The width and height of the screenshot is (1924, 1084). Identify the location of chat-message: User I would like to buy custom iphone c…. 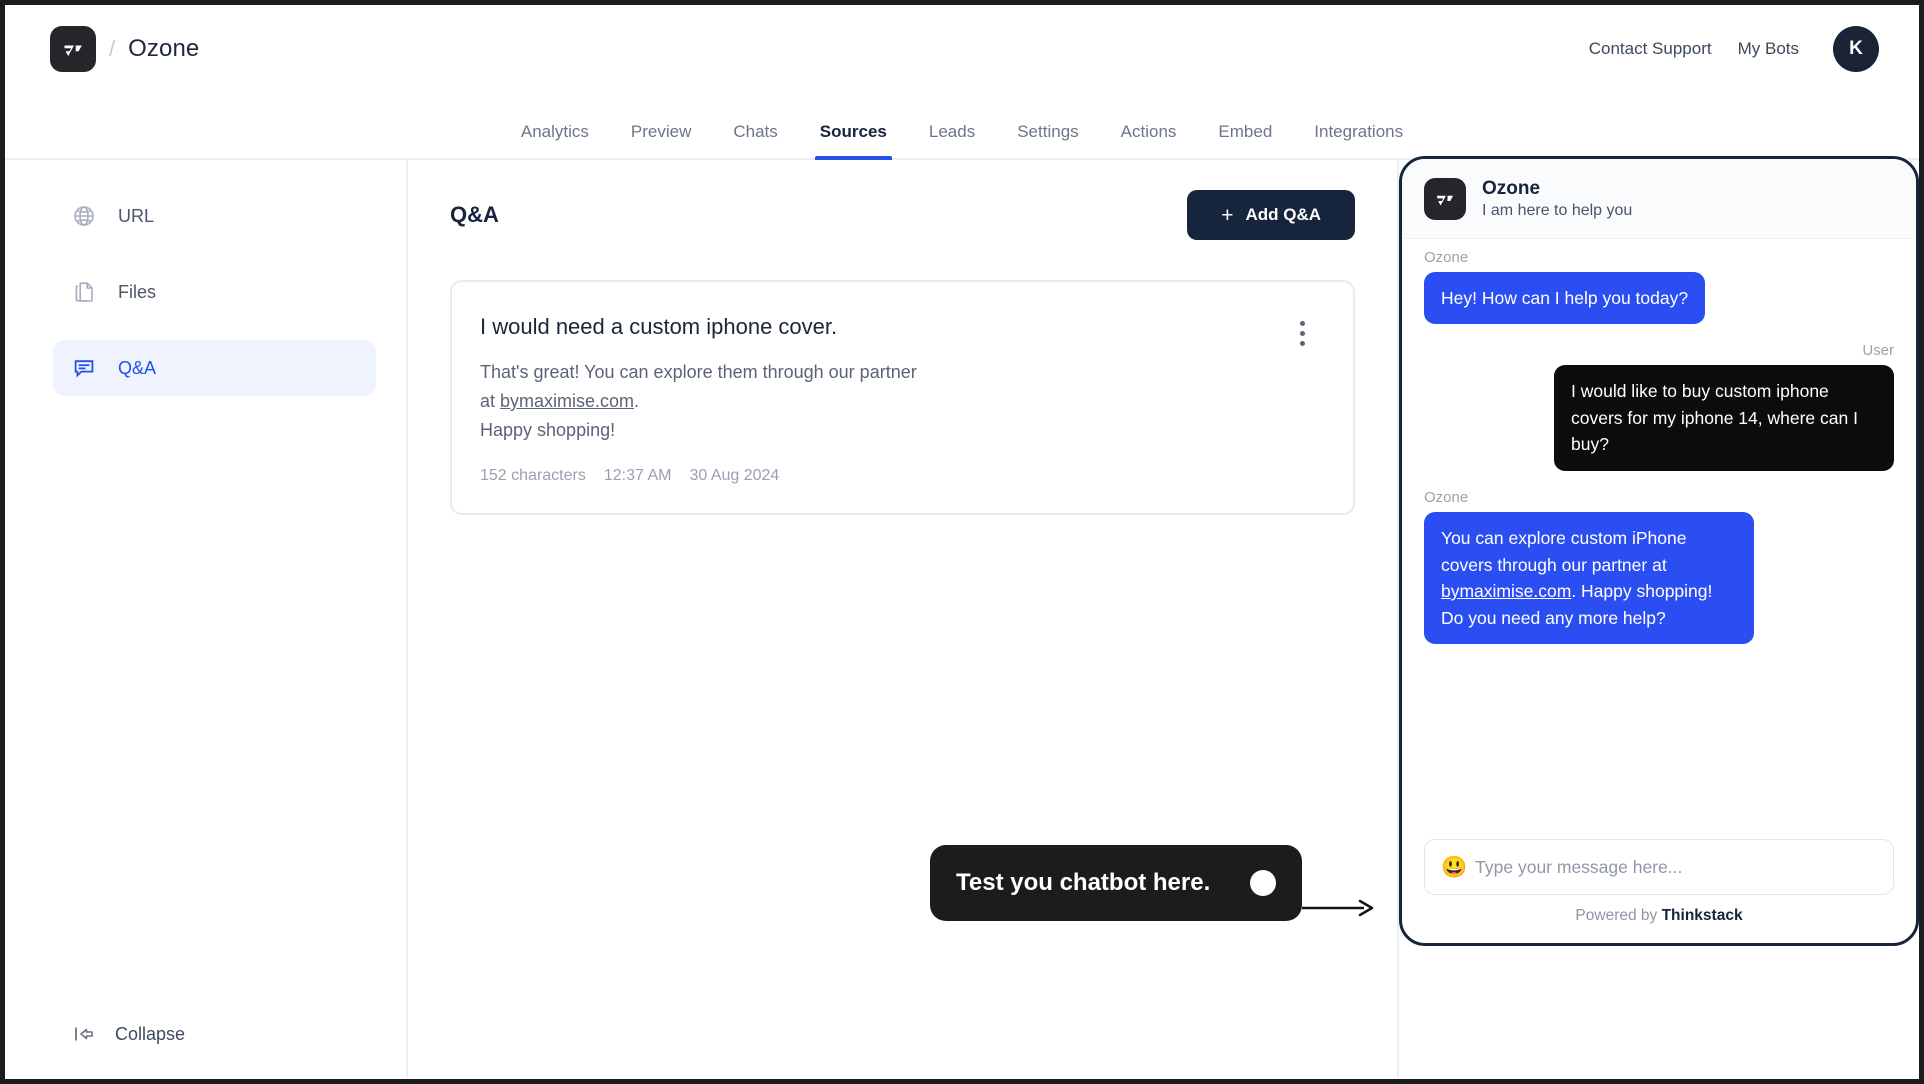
(1659, 406).